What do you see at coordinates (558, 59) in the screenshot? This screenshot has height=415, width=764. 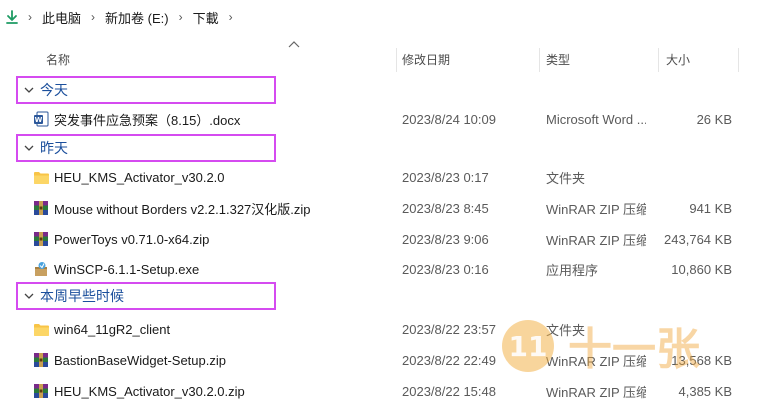 I see `column-header-type: 类型` at bounding box center [558, 59].